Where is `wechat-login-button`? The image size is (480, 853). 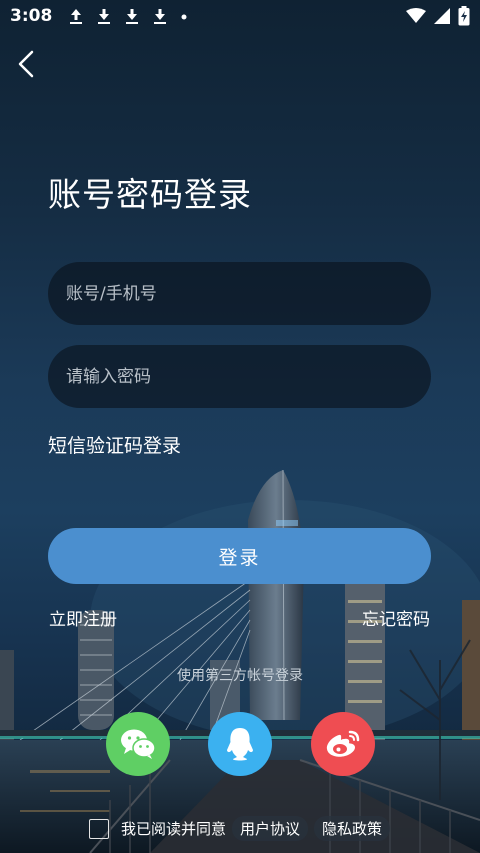 wechat-login-button is located at coordinates (138, 744).